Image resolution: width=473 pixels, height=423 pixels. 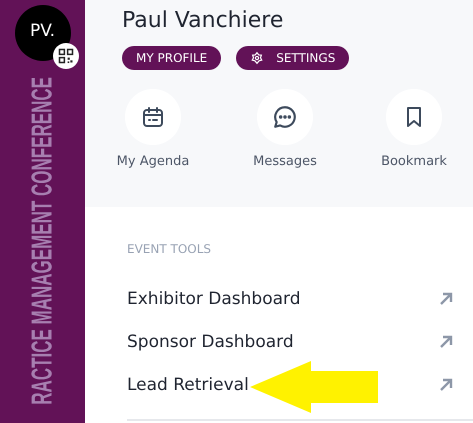 What do you see at coordinates (285, 161) in the screenshot?
I see `shortcut-label: Messages` at bounding box center [285, 161].